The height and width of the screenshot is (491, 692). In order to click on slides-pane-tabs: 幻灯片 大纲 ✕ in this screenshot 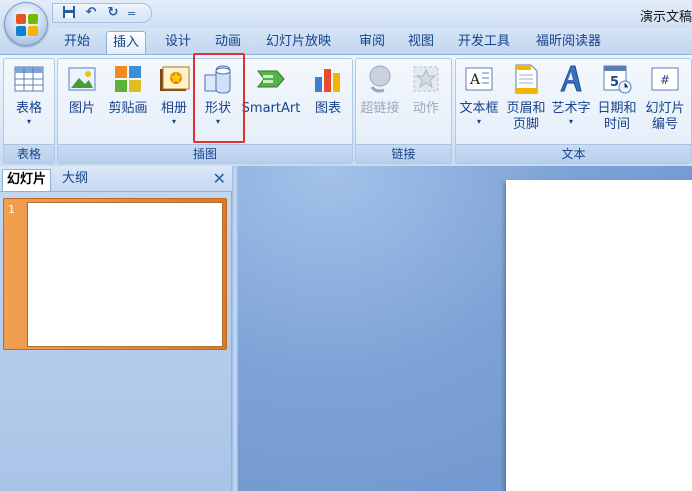, I will do `click(116, 179)`.